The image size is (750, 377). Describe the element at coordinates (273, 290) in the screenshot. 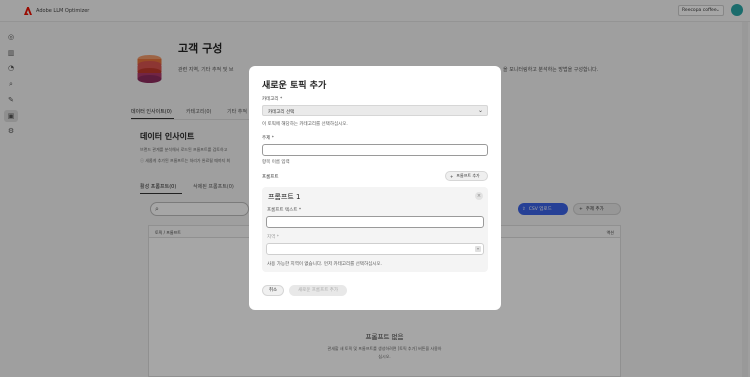

I see `cancel-button: 취소` at that location.